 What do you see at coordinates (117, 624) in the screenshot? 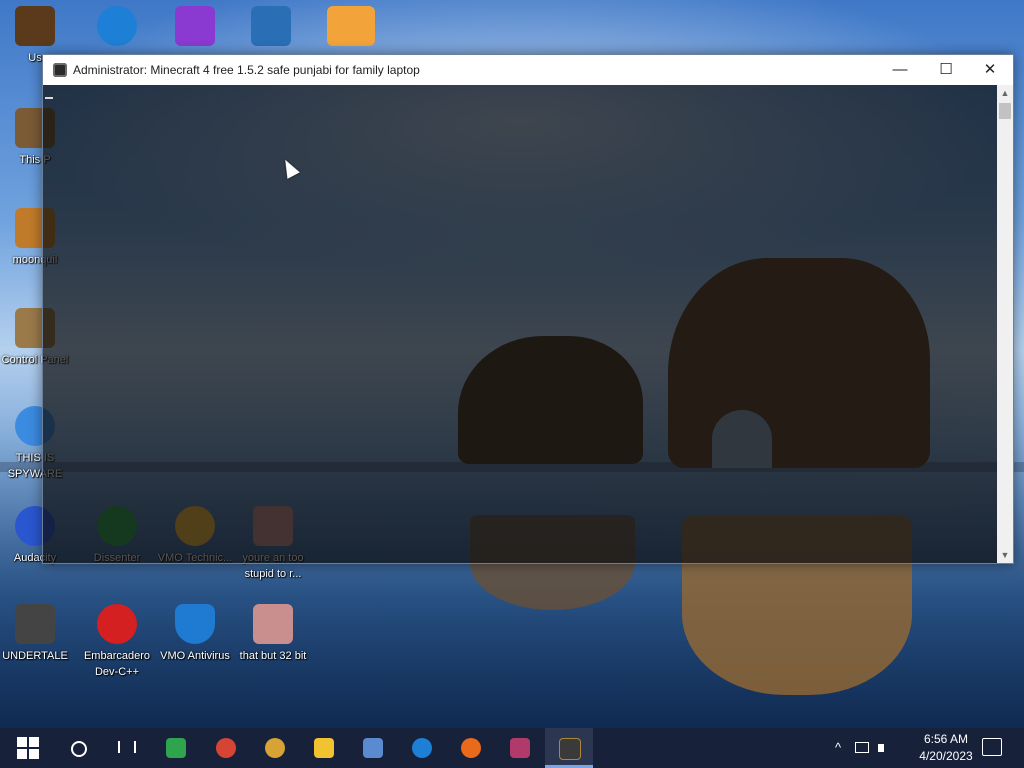
I see `devcpp-icon` at bounding box center [117, 624].